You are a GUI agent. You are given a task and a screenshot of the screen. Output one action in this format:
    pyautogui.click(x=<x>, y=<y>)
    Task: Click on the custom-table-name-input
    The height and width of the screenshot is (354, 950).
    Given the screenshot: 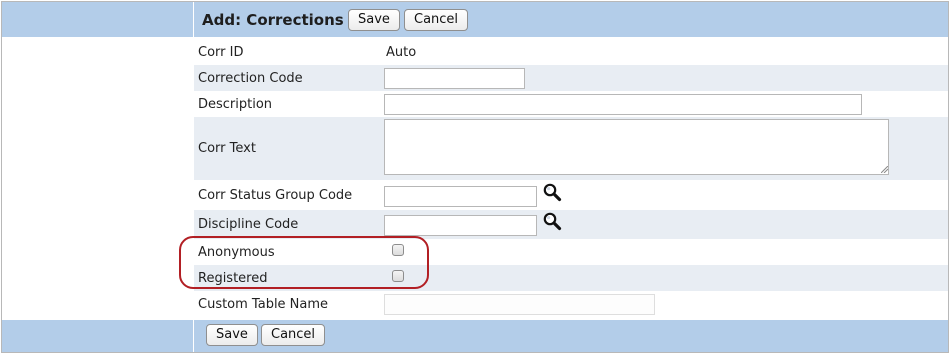 What is the action you would take?
    pyautogui.click(x=519, y=304)
    